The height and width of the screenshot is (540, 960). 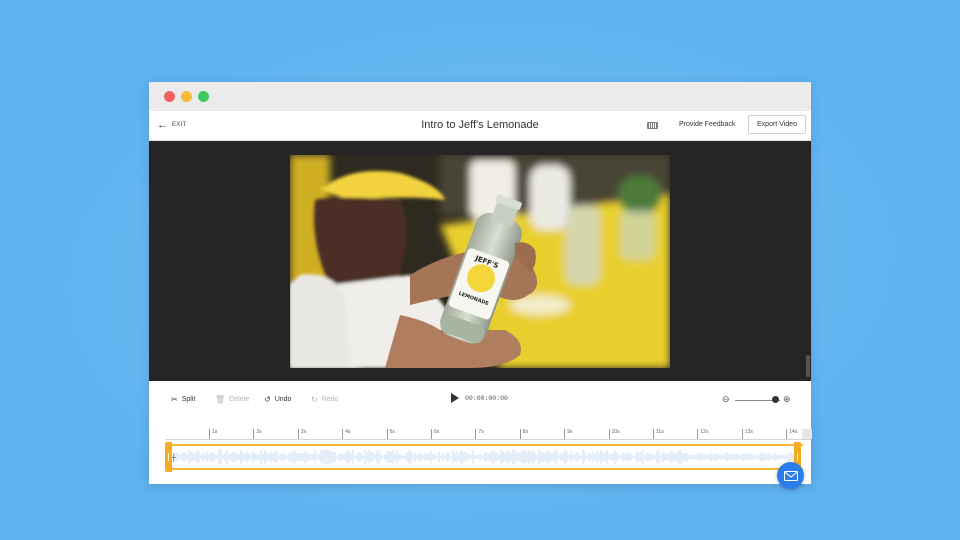 I want to click on redo-icon: ↻, so click(x=314, y=399).